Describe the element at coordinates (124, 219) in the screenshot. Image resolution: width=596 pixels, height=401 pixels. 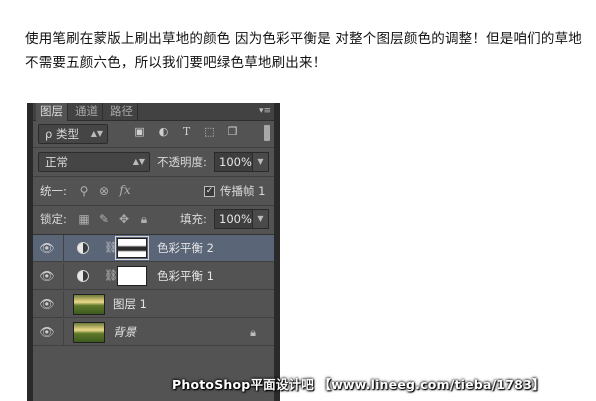
I see `lock-position-icon: ✥` at that location.